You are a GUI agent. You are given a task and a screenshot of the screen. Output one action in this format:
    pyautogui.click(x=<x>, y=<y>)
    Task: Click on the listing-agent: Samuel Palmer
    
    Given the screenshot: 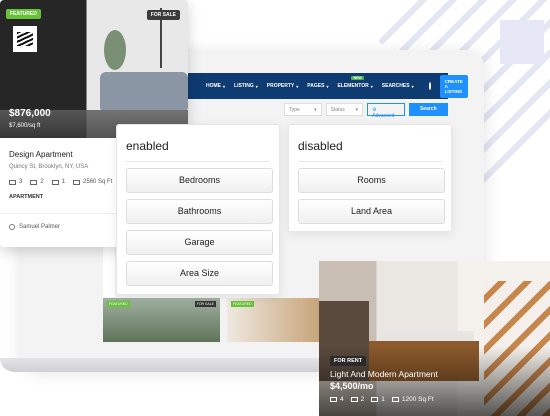 What is the action you would take?
    pyautogui.click(x=34, y=227)
    